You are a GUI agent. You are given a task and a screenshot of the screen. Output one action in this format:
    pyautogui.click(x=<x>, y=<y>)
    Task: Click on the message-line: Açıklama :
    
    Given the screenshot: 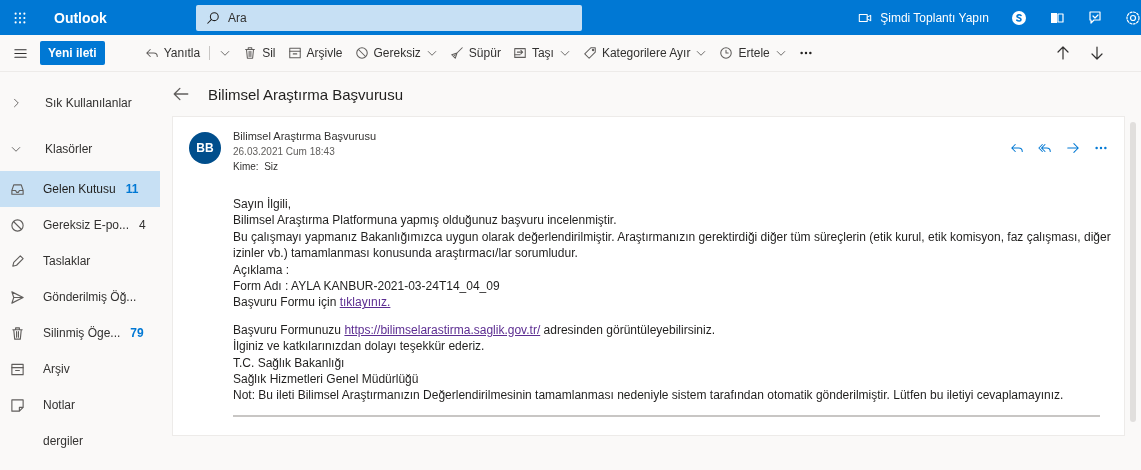 What is the action you would take?
    pyautogui.click(x=261, y=270)
    